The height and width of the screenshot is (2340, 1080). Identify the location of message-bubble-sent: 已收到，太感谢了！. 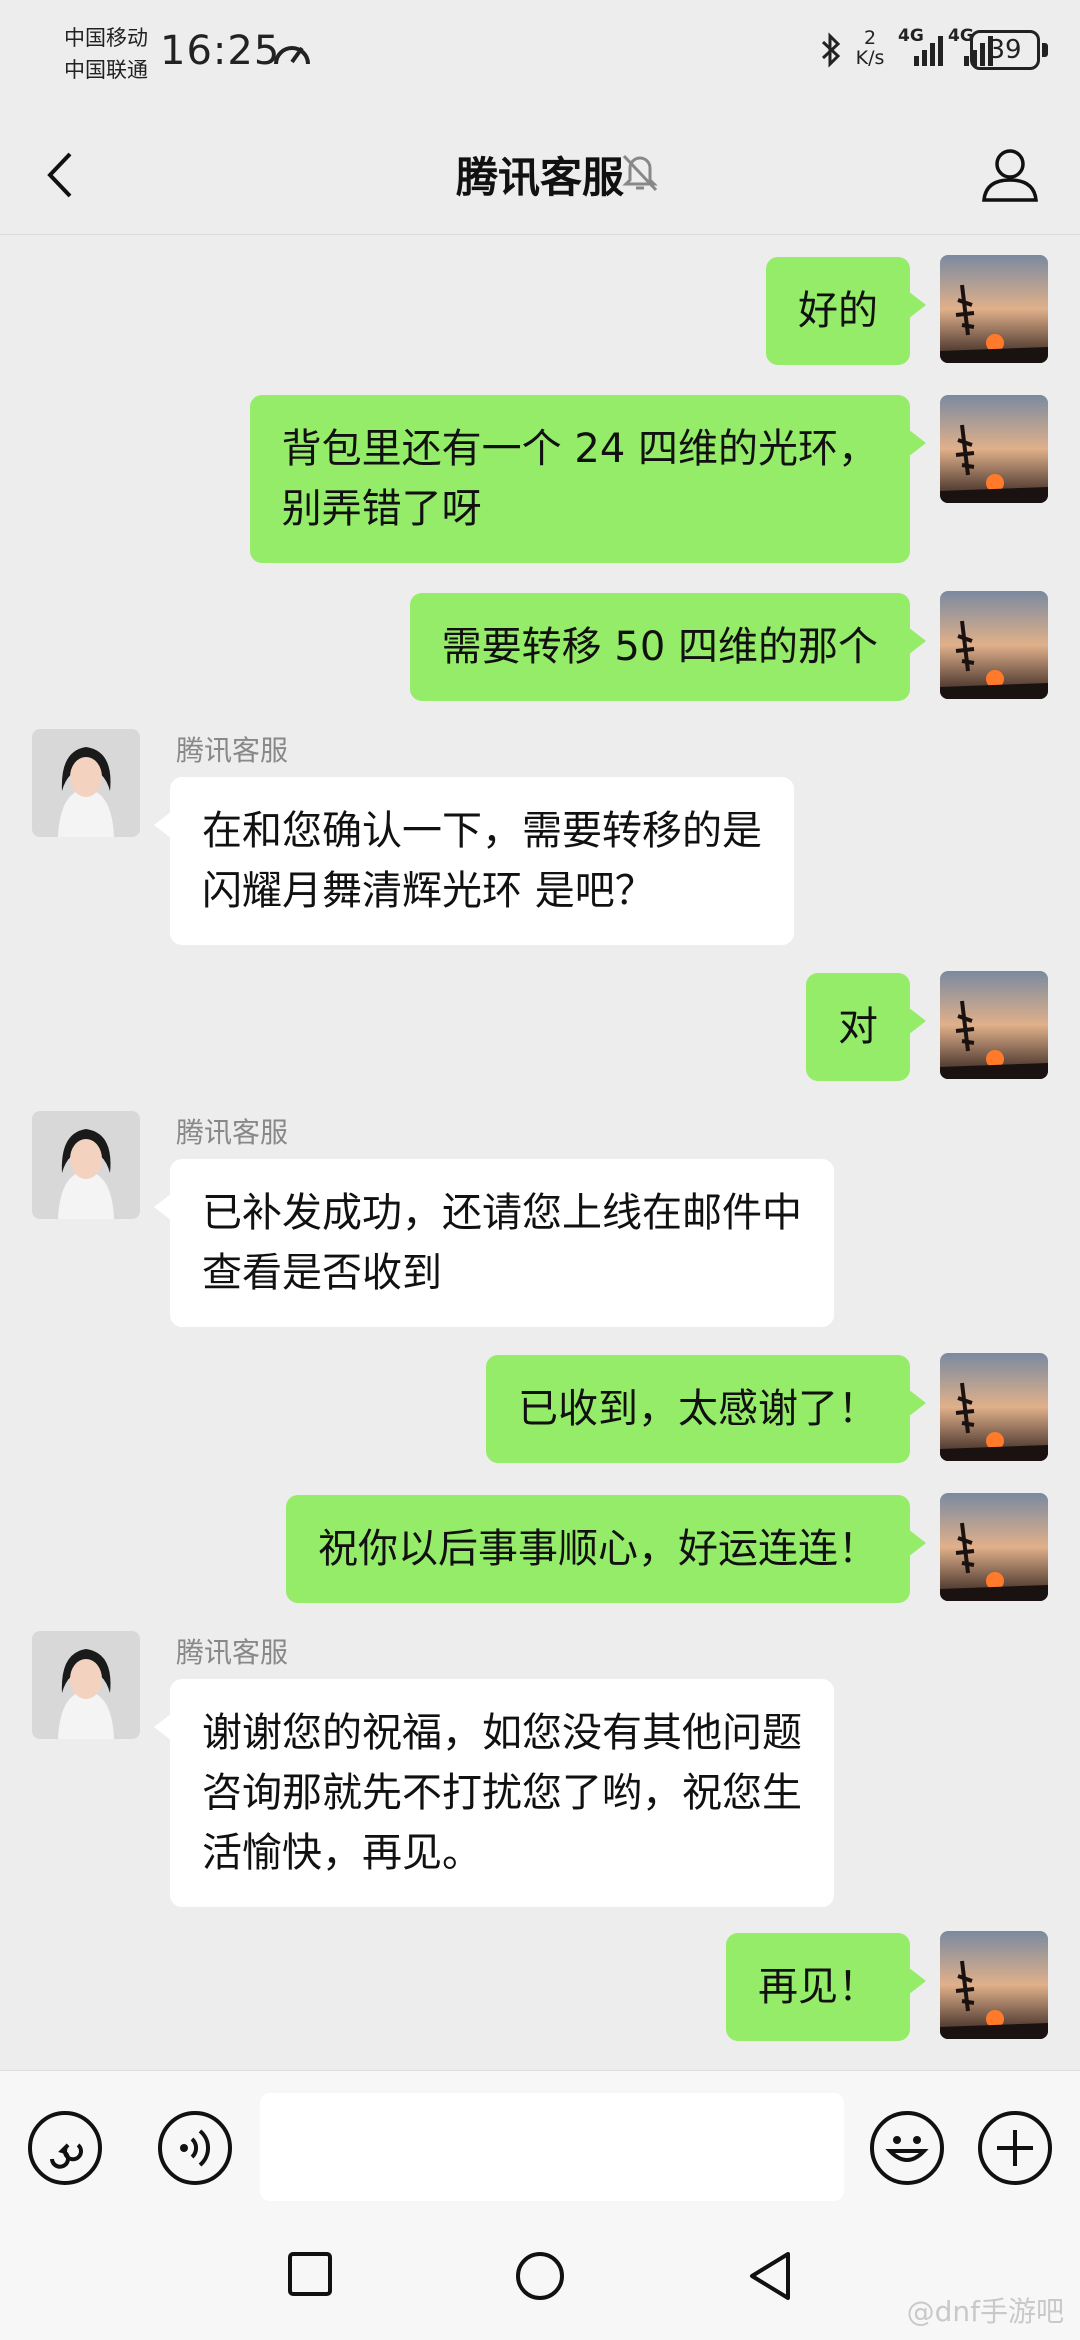
(706, 1409).